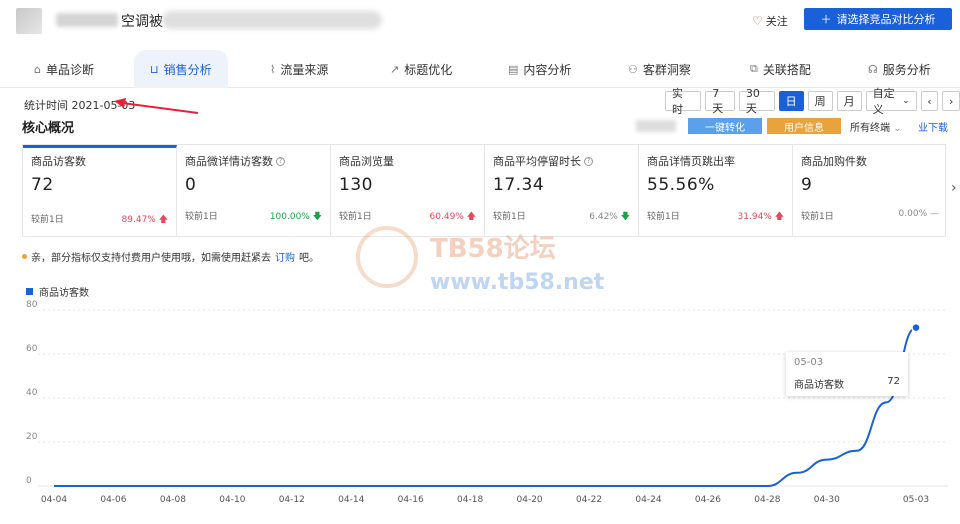  Describe the element at coordinates (776, 21) in the screenshot. I see `follow-label: 关注` at that location.